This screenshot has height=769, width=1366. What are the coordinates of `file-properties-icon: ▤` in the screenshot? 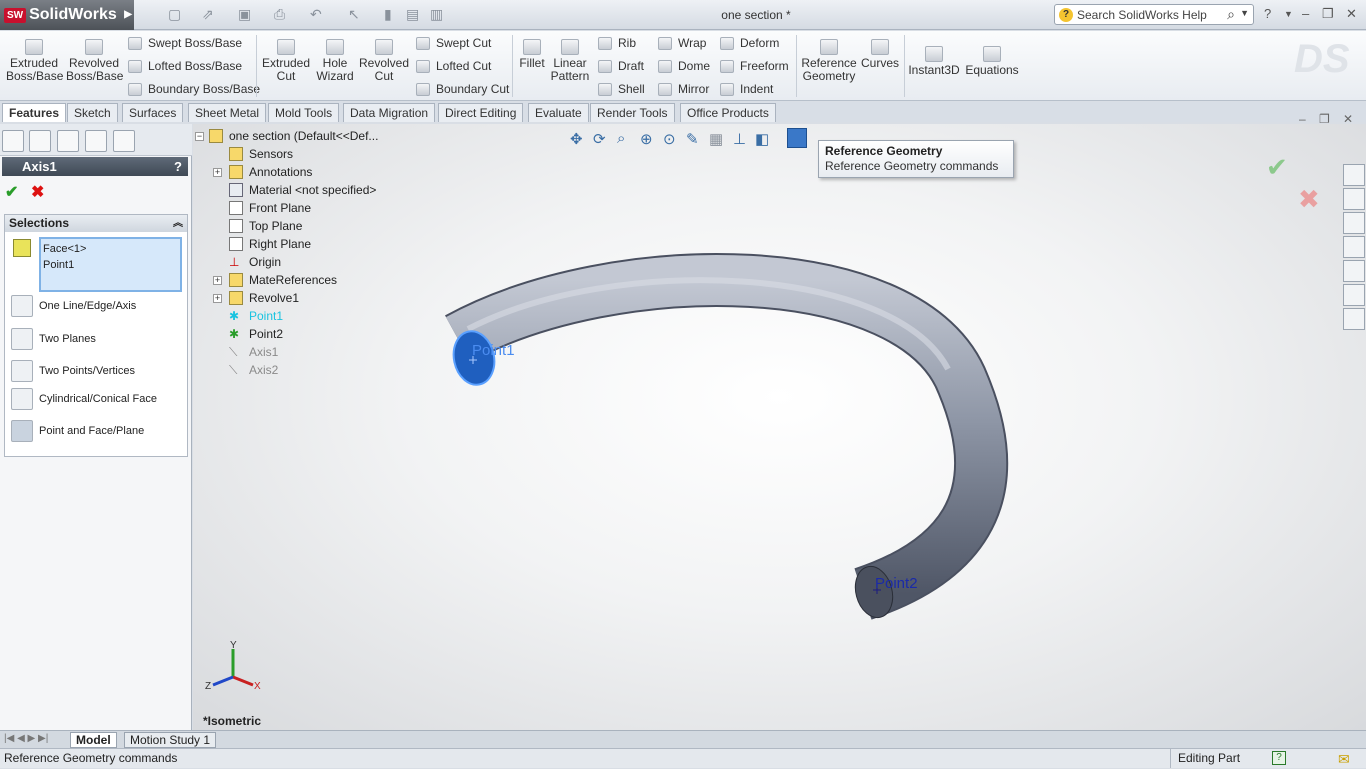 It's located at (412, 14).